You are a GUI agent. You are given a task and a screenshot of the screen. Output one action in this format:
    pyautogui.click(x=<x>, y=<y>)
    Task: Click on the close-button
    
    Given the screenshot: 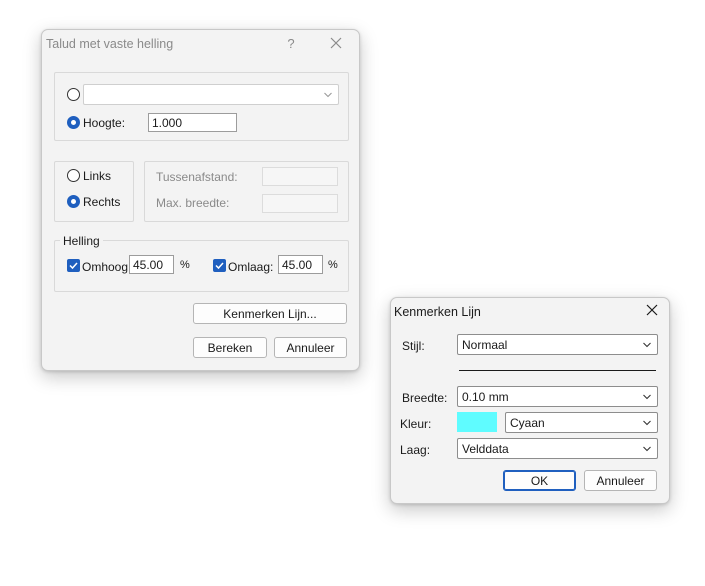 What is the action you would take?
    pyautogui.click(x=336, y=43)
    